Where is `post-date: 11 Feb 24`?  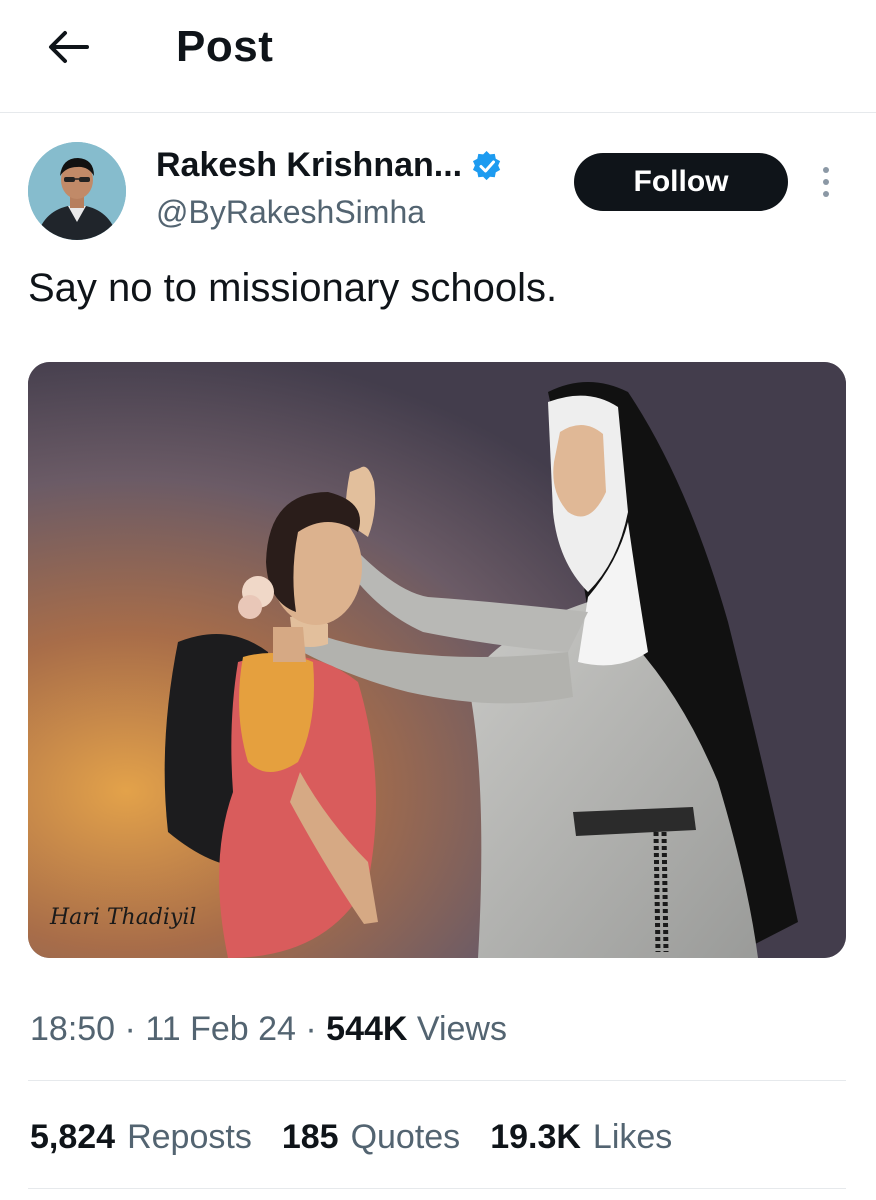
post-date: 11 Feb 24 is located at coordinates (220, 1029).